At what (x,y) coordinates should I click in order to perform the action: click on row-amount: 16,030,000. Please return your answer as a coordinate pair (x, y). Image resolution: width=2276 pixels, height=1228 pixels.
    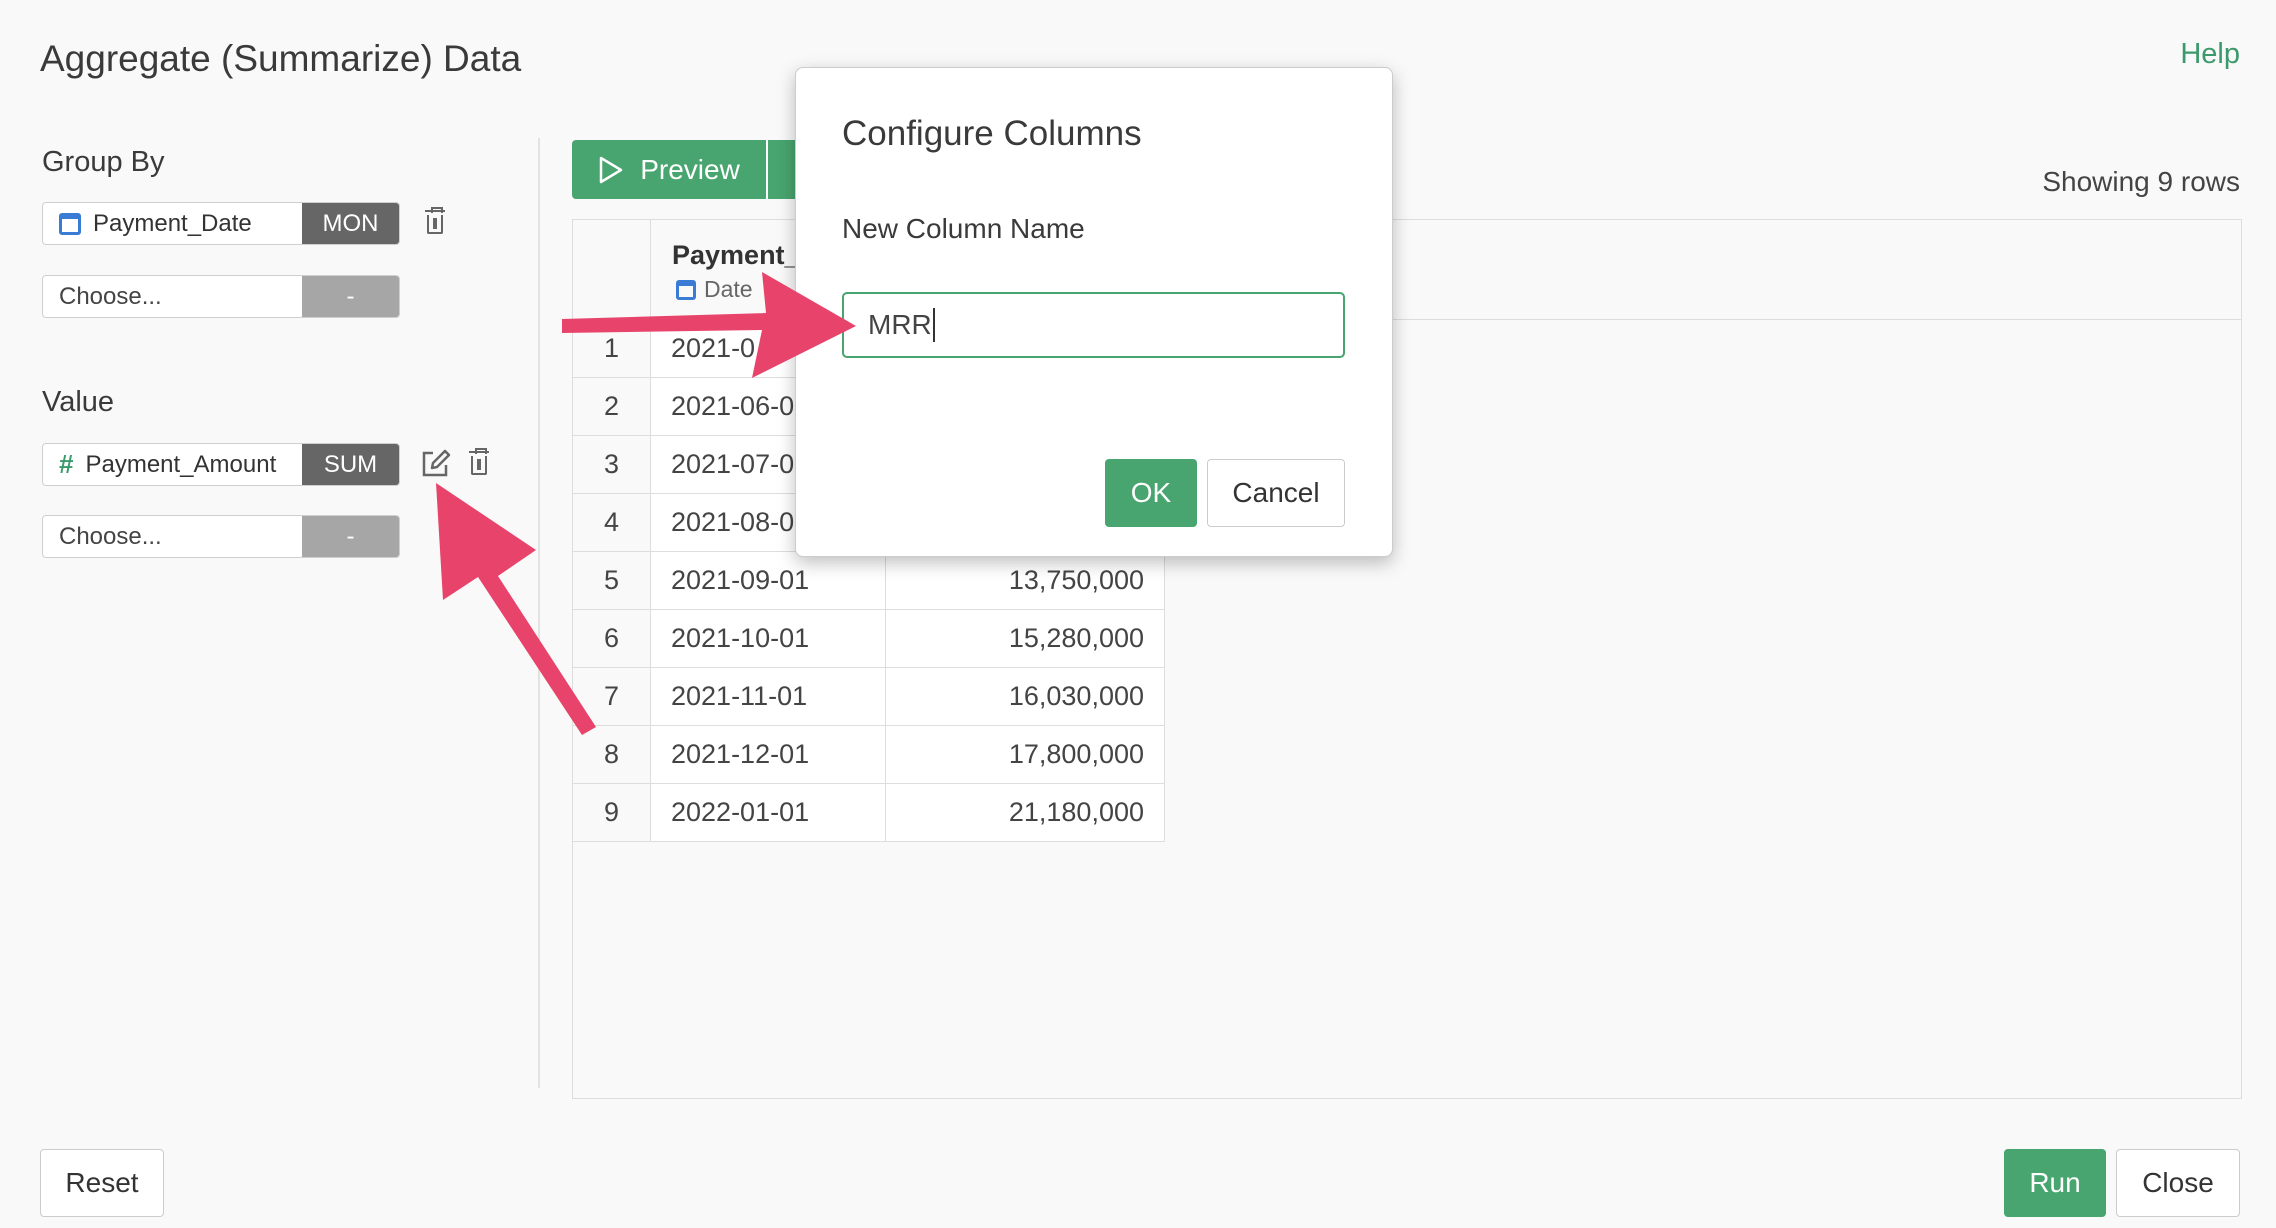
    Looking at the image, I should click on (1025, 696).